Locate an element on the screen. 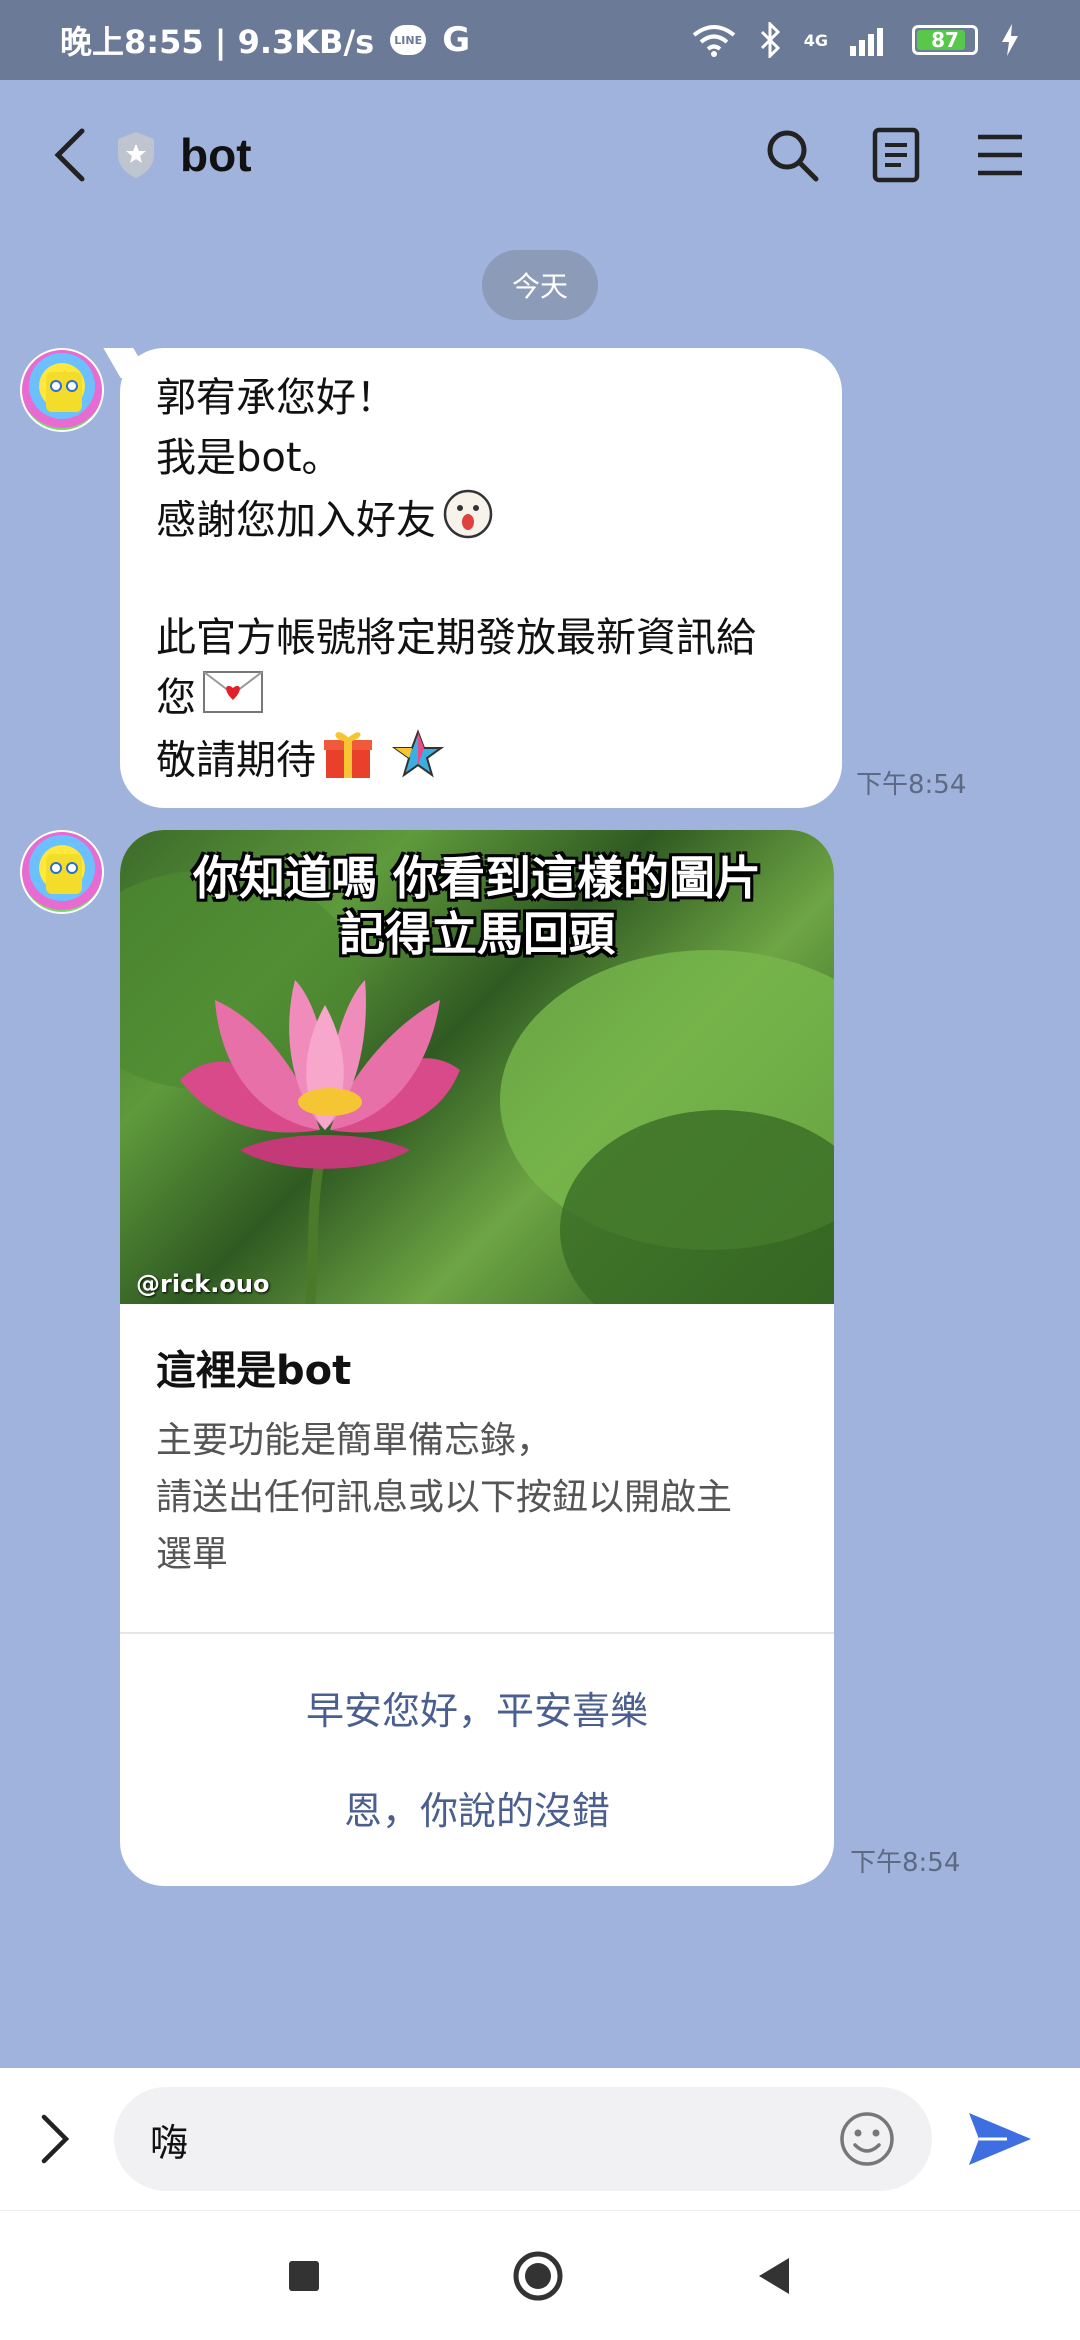 This screenshot has height=2340, width=1080. back-nav-icon is located at coordinates (774, 2276).